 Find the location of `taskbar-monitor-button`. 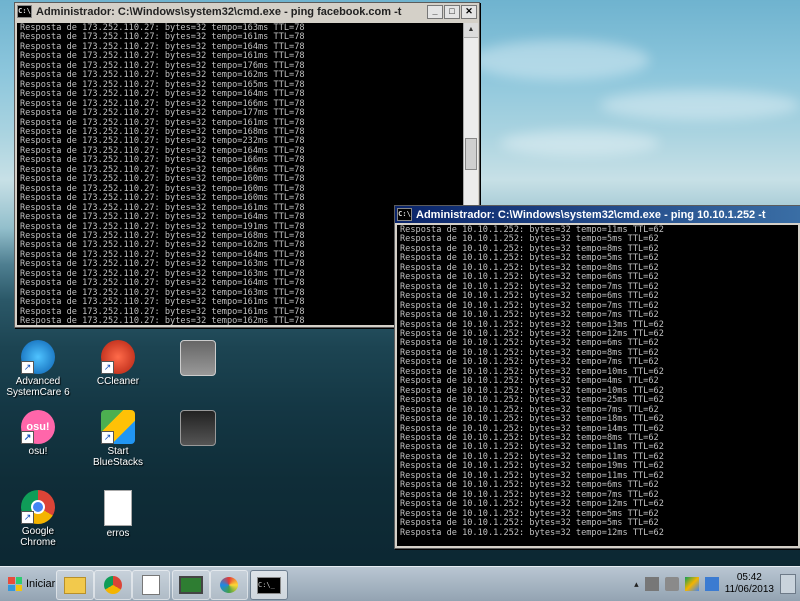

taskbar-monitor-button is located at coordinates (191, 585).